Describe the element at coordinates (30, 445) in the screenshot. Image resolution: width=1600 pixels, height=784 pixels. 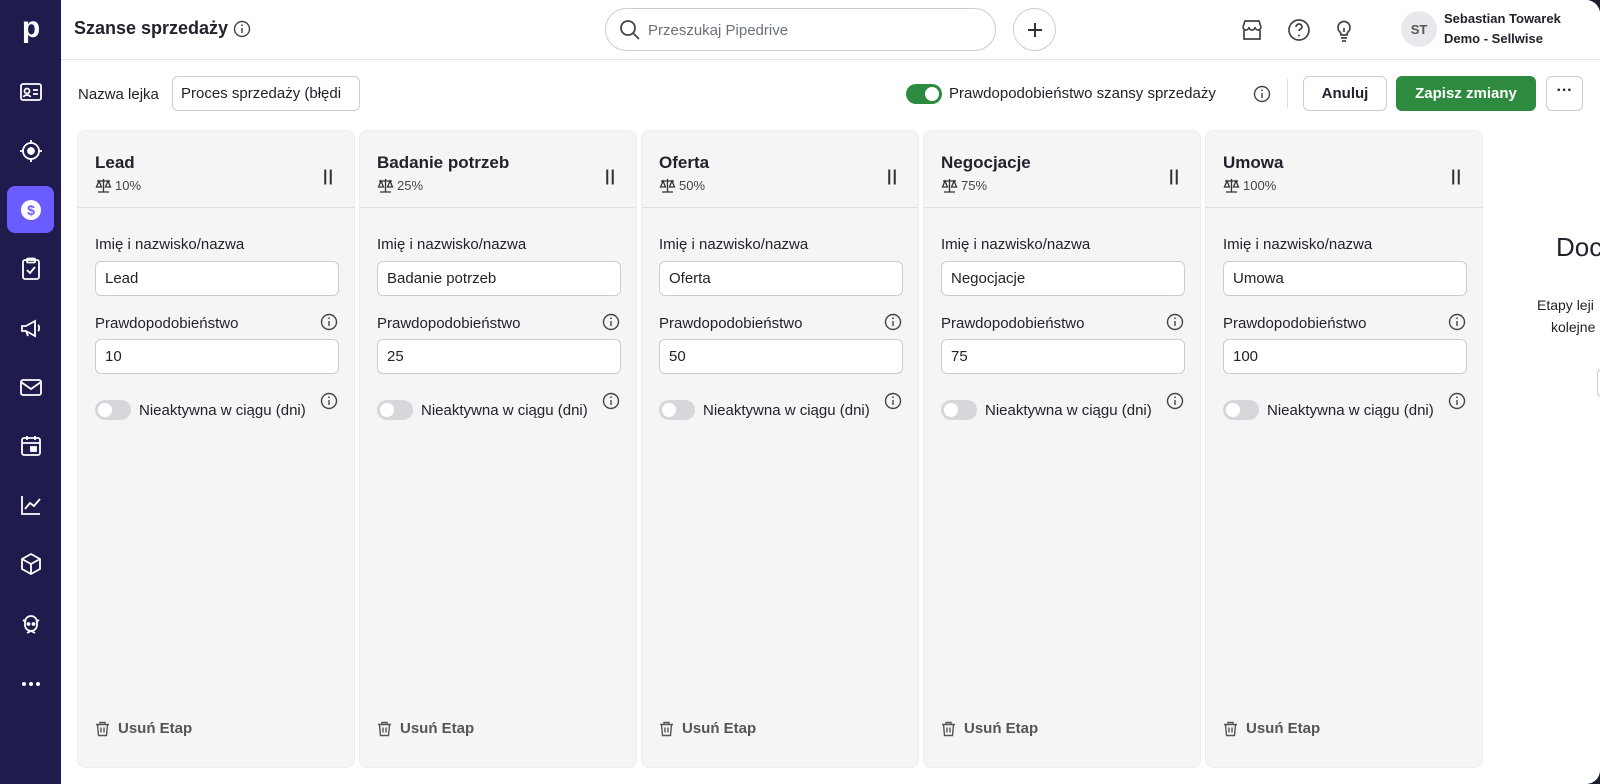
I see `nav-calendar-icon` at that location.